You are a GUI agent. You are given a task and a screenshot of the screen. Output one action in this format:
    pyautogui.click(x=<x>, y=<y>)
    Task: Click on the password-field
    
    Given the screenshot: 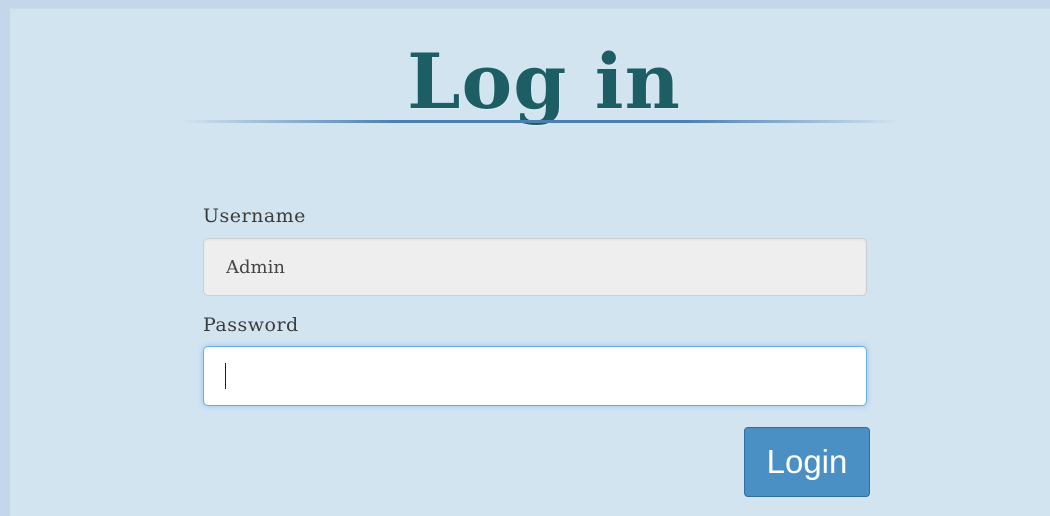 What is the action you would take?
    pyautogui.click(x=535, y=376)
    